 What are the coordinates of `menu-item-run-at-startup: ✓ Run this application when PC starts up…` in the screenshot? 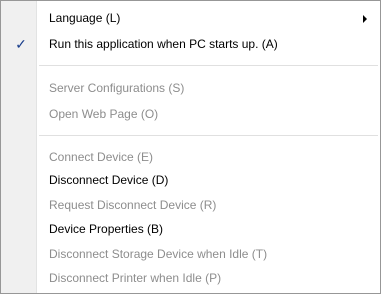 It's located at (190, 44).